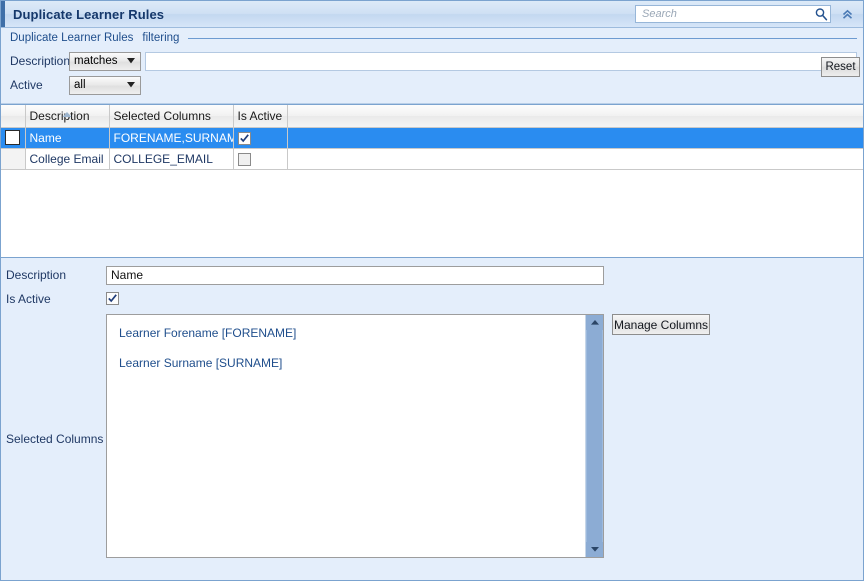  What do you see at coordinates (36, 275) in the screenshot?
I see `detail-label-description: Description` at bounding box center [36, 275].